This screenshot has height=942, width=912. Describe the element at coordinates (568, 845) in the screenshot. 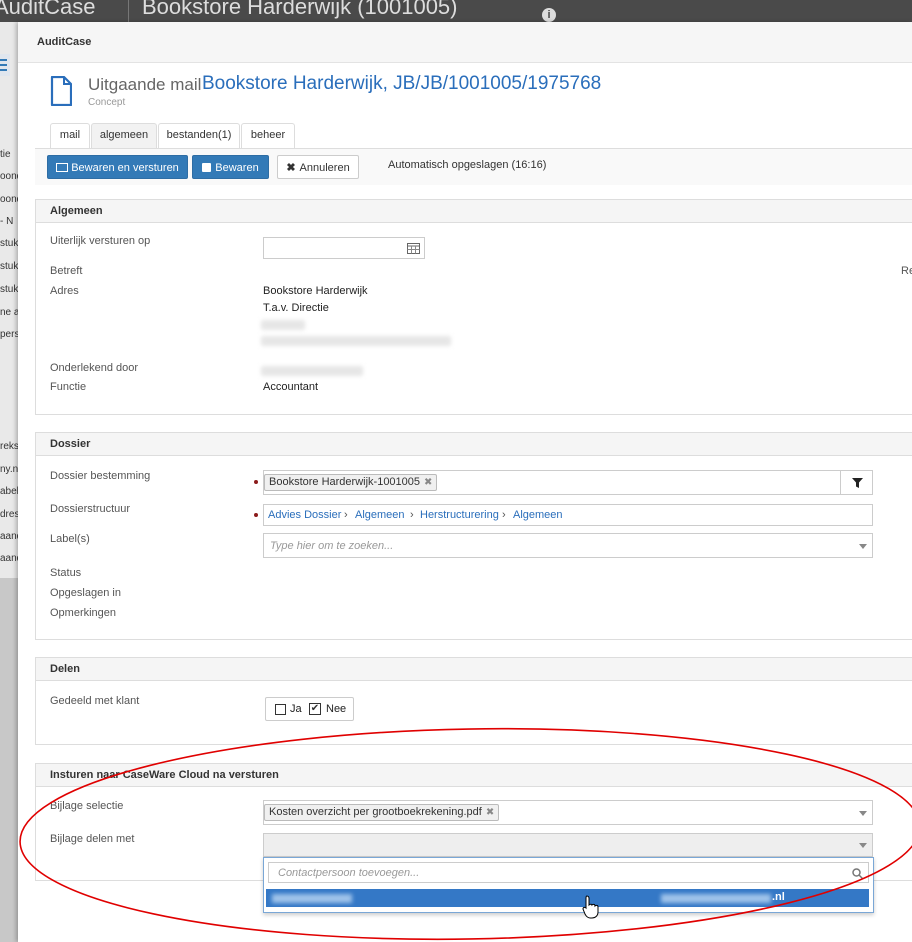

I see `bijlage-delen-select` at that location.